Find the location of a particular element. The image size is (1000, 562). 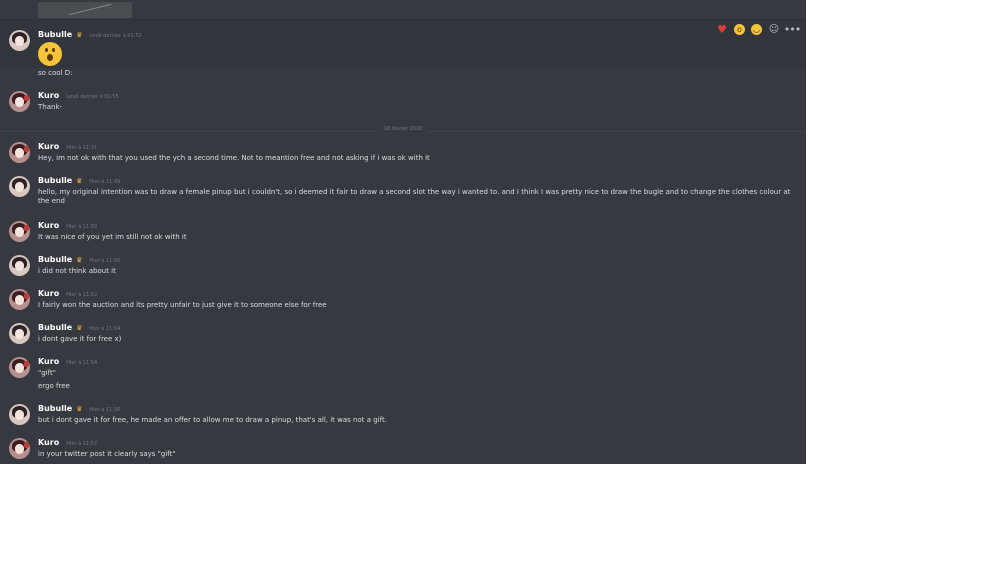

timestamp: Hier à 11:52 is located at coordinates (82, 295).